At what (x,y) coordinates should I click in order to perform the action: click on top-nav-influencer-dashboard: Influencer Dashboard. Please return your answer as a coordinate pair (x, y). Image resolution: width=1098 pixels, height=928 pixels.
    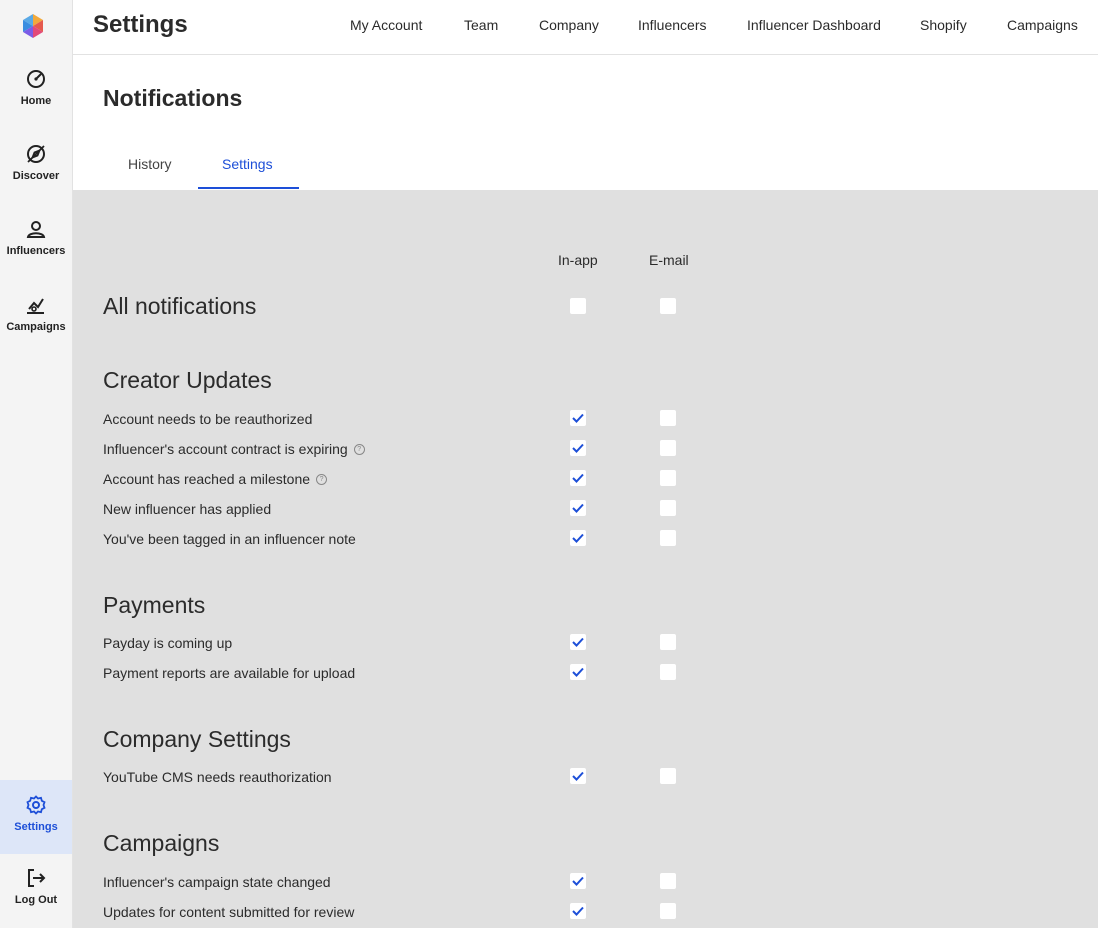
    Looking at the image, I should click on (814, 25).